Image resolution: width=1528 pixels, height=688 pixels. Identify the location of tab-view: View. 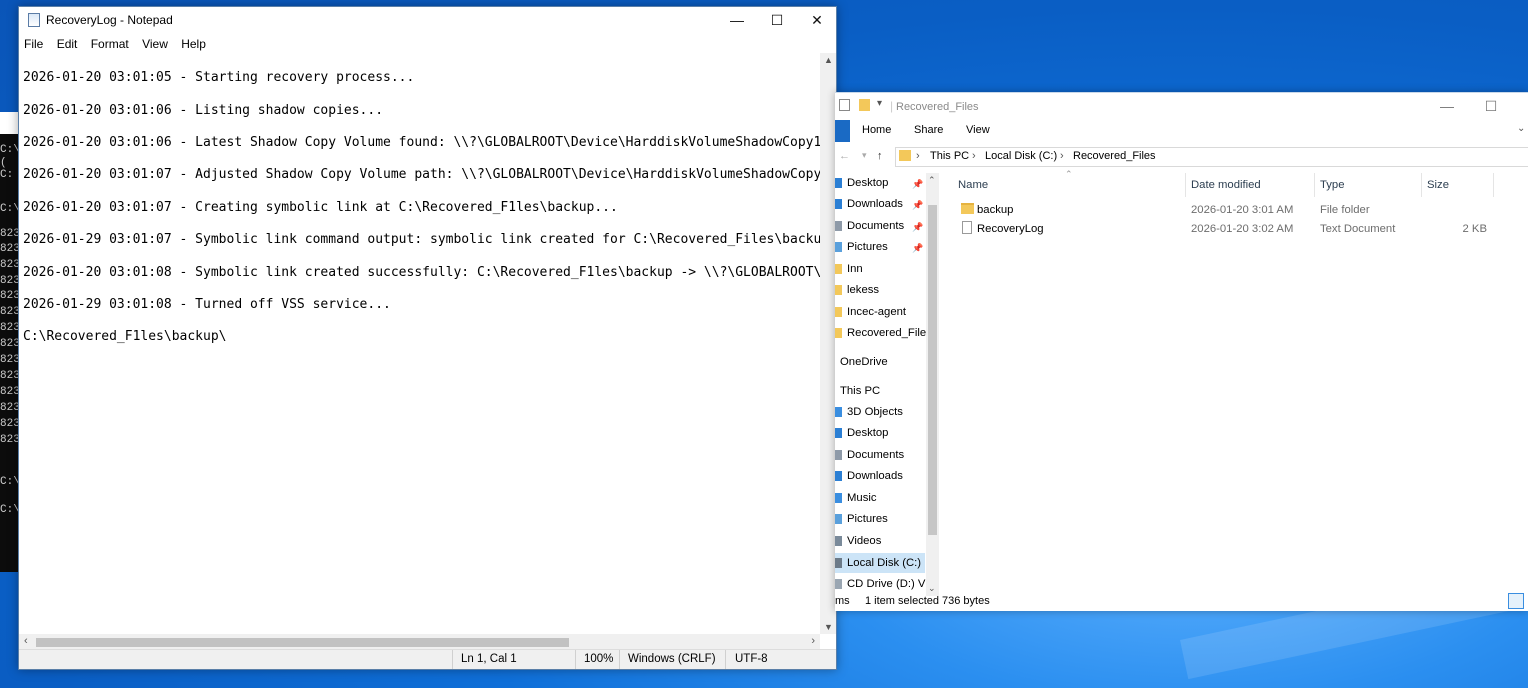
(978, 130).